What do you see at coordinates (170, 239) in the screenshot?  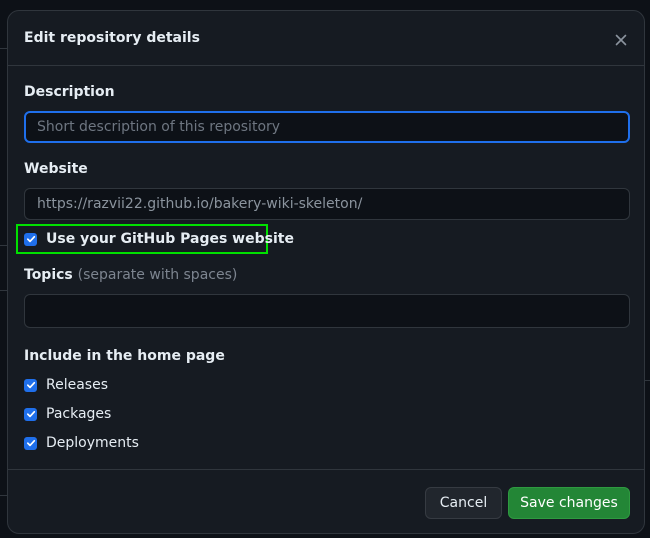 I see `use-pages-label: Use your GitHub Pages website` at bounding box center [170, 239].